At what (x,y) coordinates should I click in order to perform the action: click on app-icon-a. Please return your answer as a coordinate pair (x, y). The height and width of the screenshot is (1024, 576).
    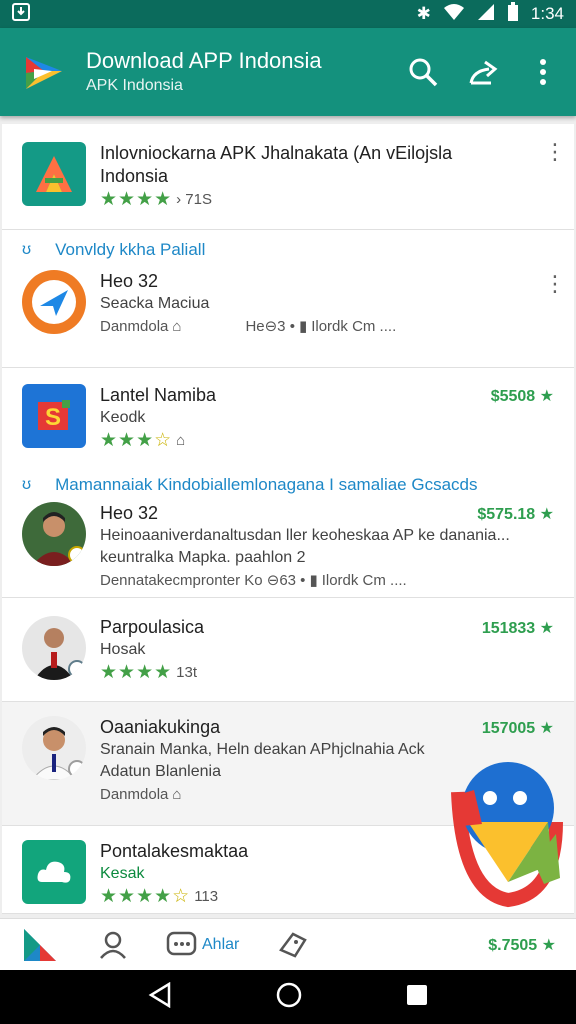
    Looking at the image, I should click on (54, 174).